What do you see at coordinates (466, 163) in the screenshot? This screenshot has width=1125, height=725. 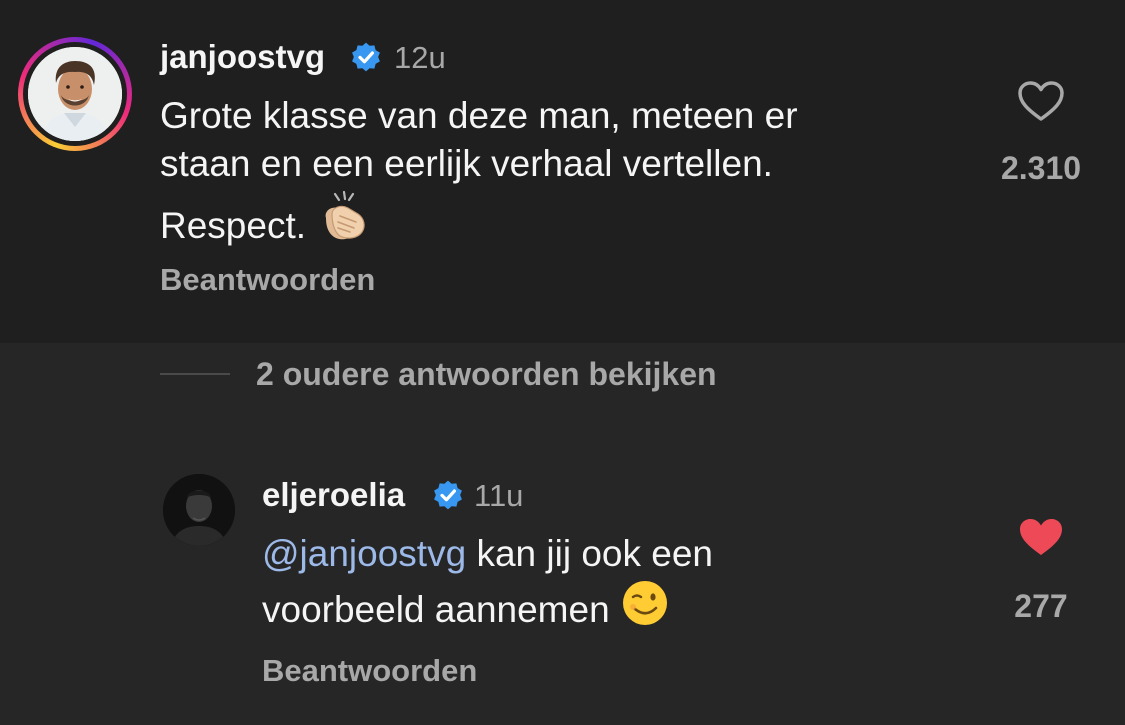 I see `comment-text-line: staan en een eerlijk verhaal vertellen.` at bounding box center [466, 163].